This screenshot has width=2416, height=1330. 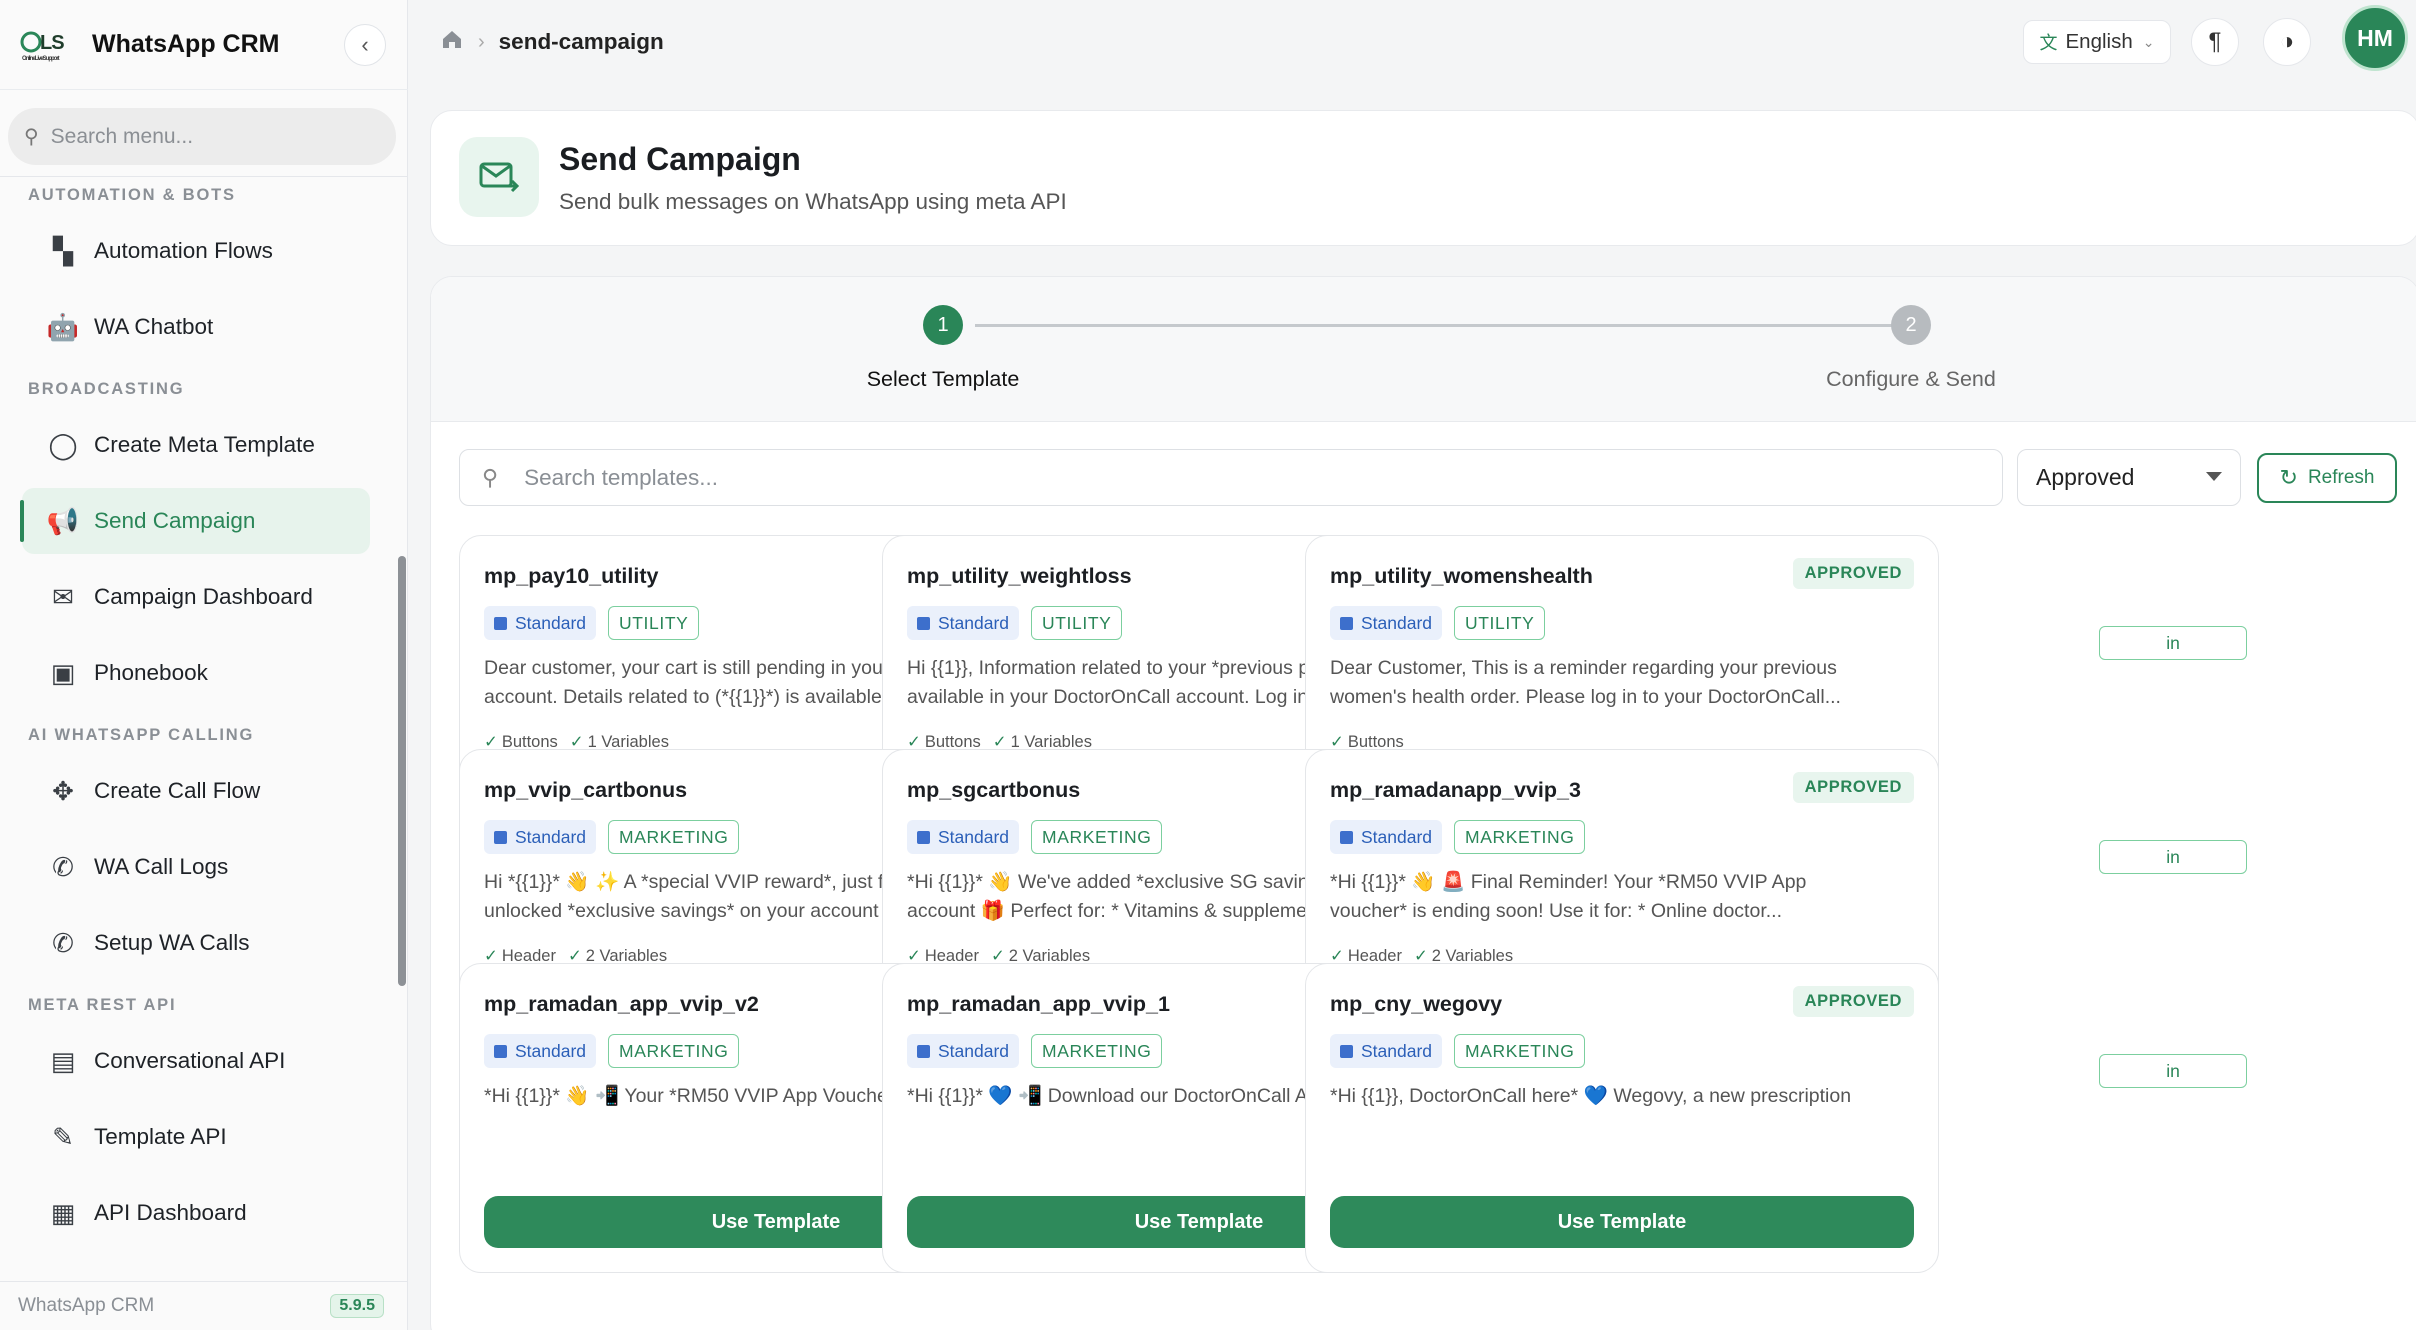 What do you see at coordinates (63, 790) in the screenshot?
I see `call-flow-icon: ✥` at bounding box center [63, 790].